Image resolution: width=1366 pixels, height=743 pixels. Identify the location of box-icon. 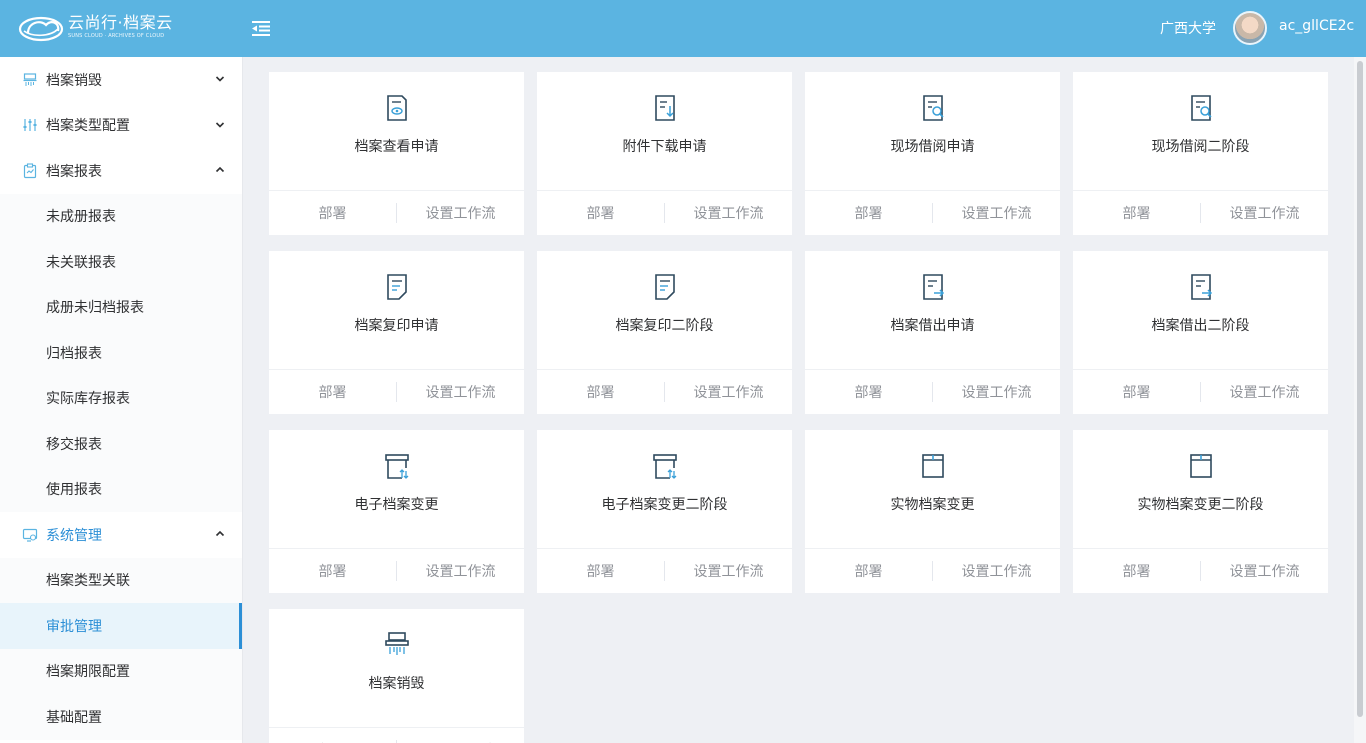
(933, 466).